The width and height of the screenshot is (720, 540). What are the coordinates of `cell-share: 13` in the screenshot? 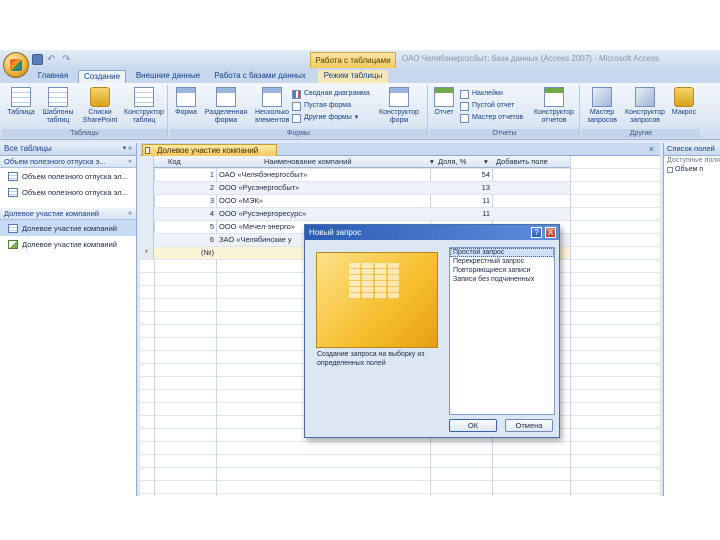 It's located at (465, 188).